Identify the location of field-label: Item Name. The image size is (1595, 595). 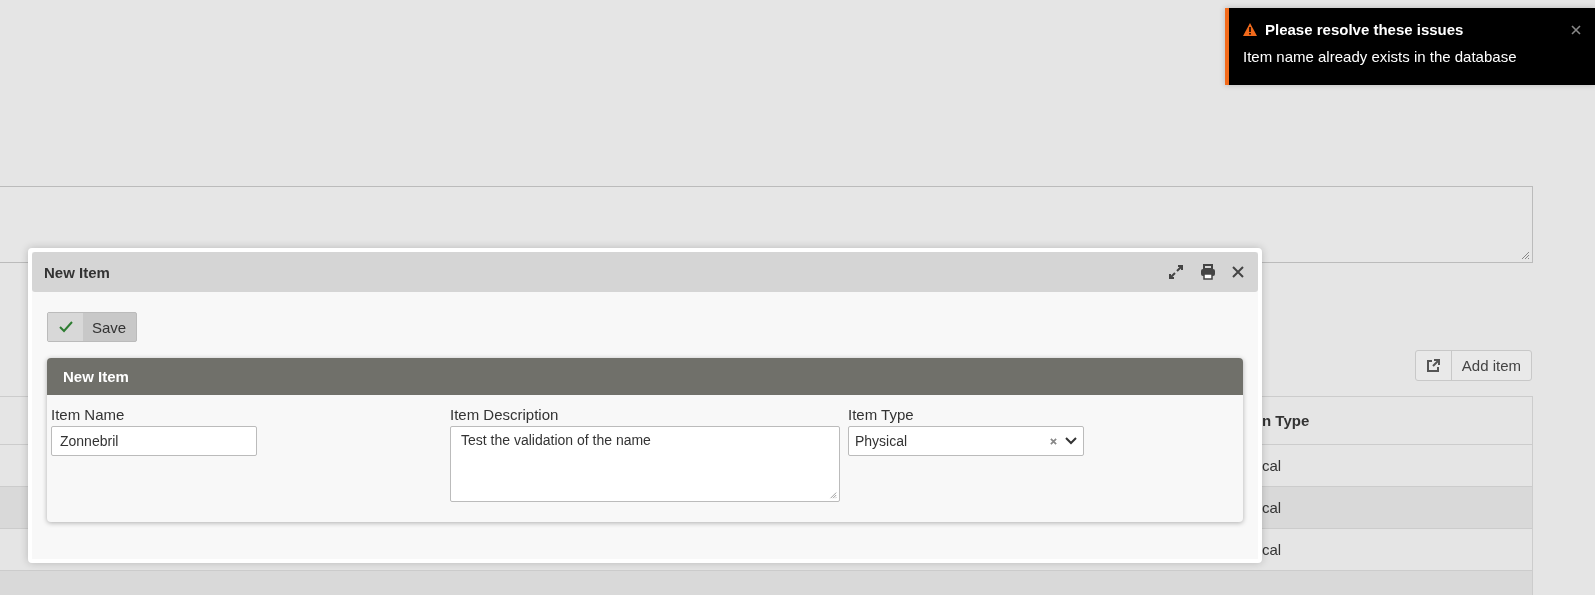
(88, 414).